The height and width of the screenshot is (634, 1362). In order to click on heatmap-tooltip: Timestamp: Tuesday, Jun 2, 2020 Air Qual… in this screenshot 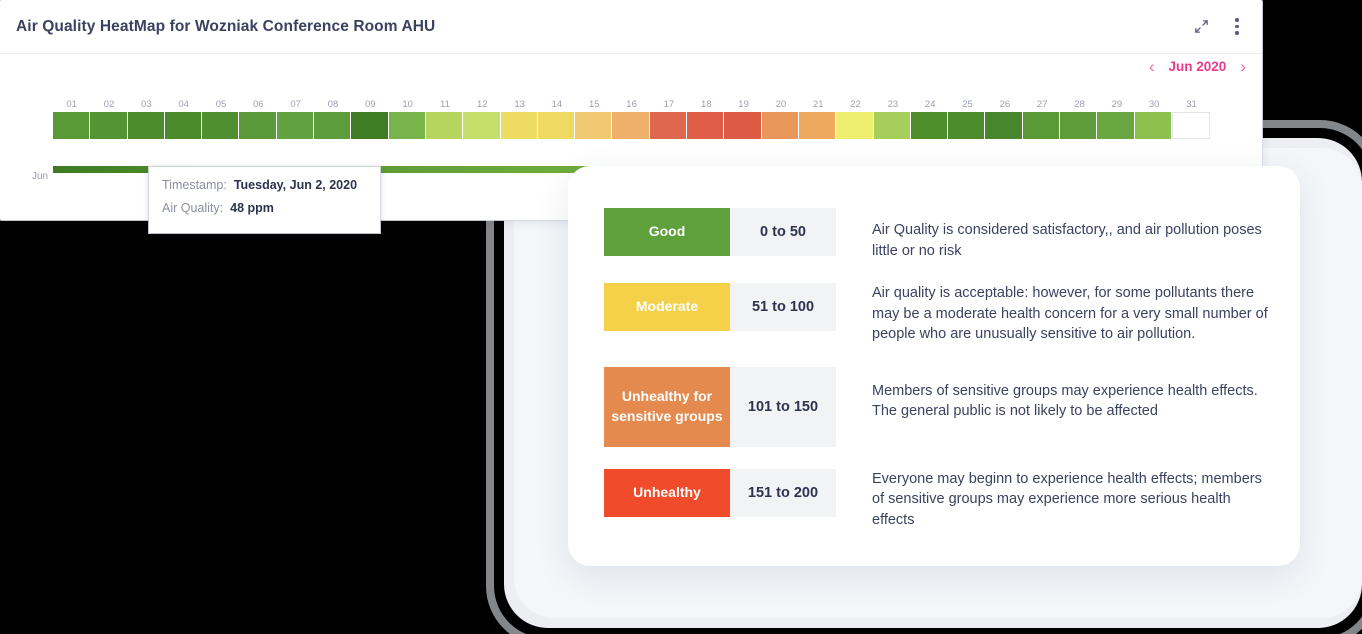, I will do `click(264, 200)`.